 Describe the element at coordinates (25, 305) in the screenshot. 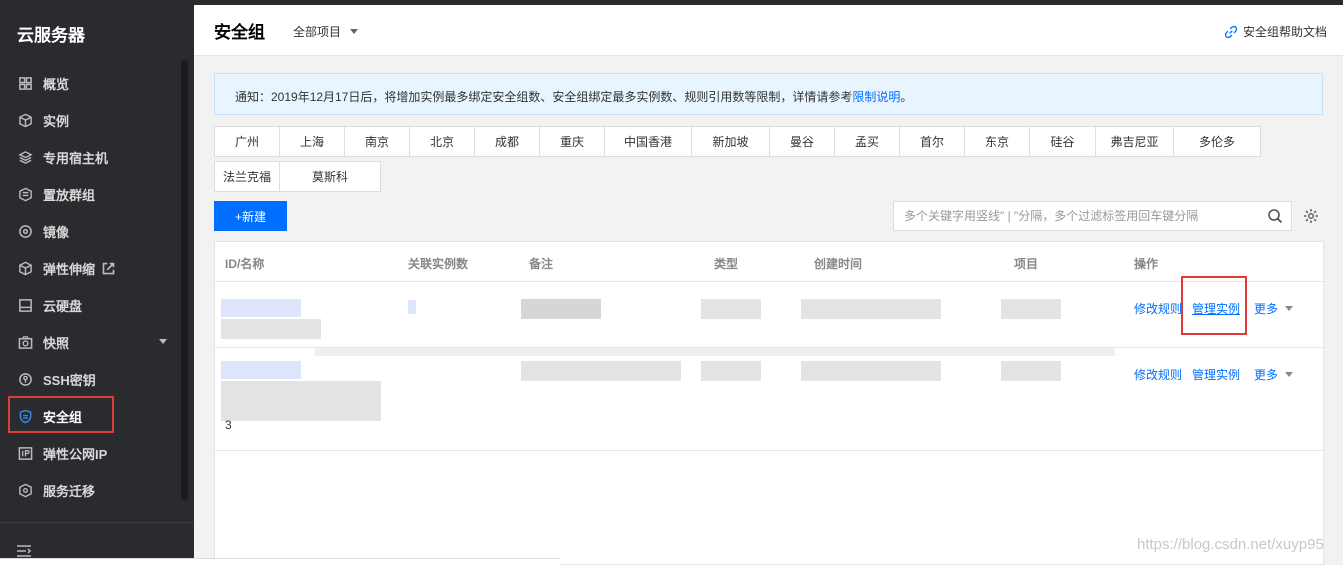

I see `disk-icon` at that location.